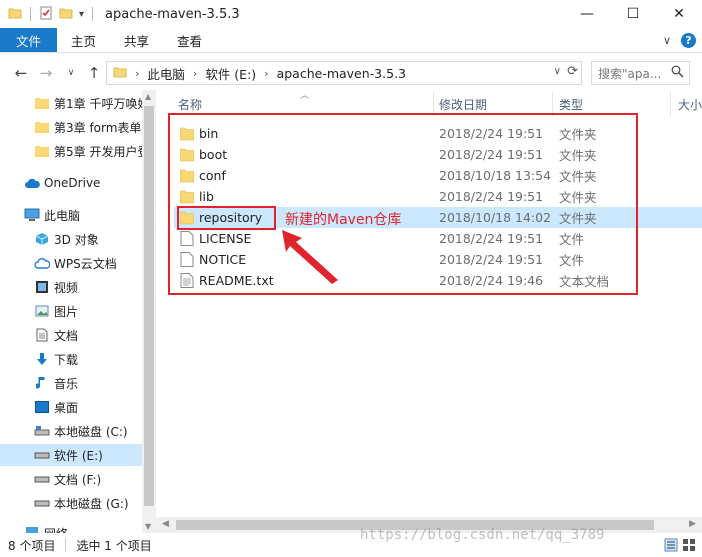 The height and width of the screenshot is (557, 702). I want to click on maximize-button: ☐, so click(633, 14).